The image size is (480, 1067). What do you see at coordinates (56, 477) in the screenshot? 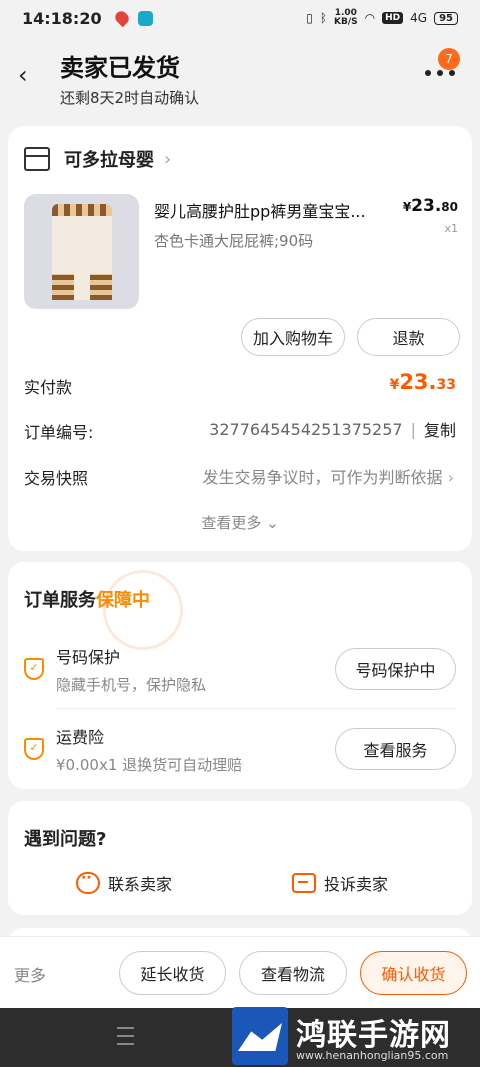
I see `snapshot-label: 交易快照` at bounding box center [56, 477].